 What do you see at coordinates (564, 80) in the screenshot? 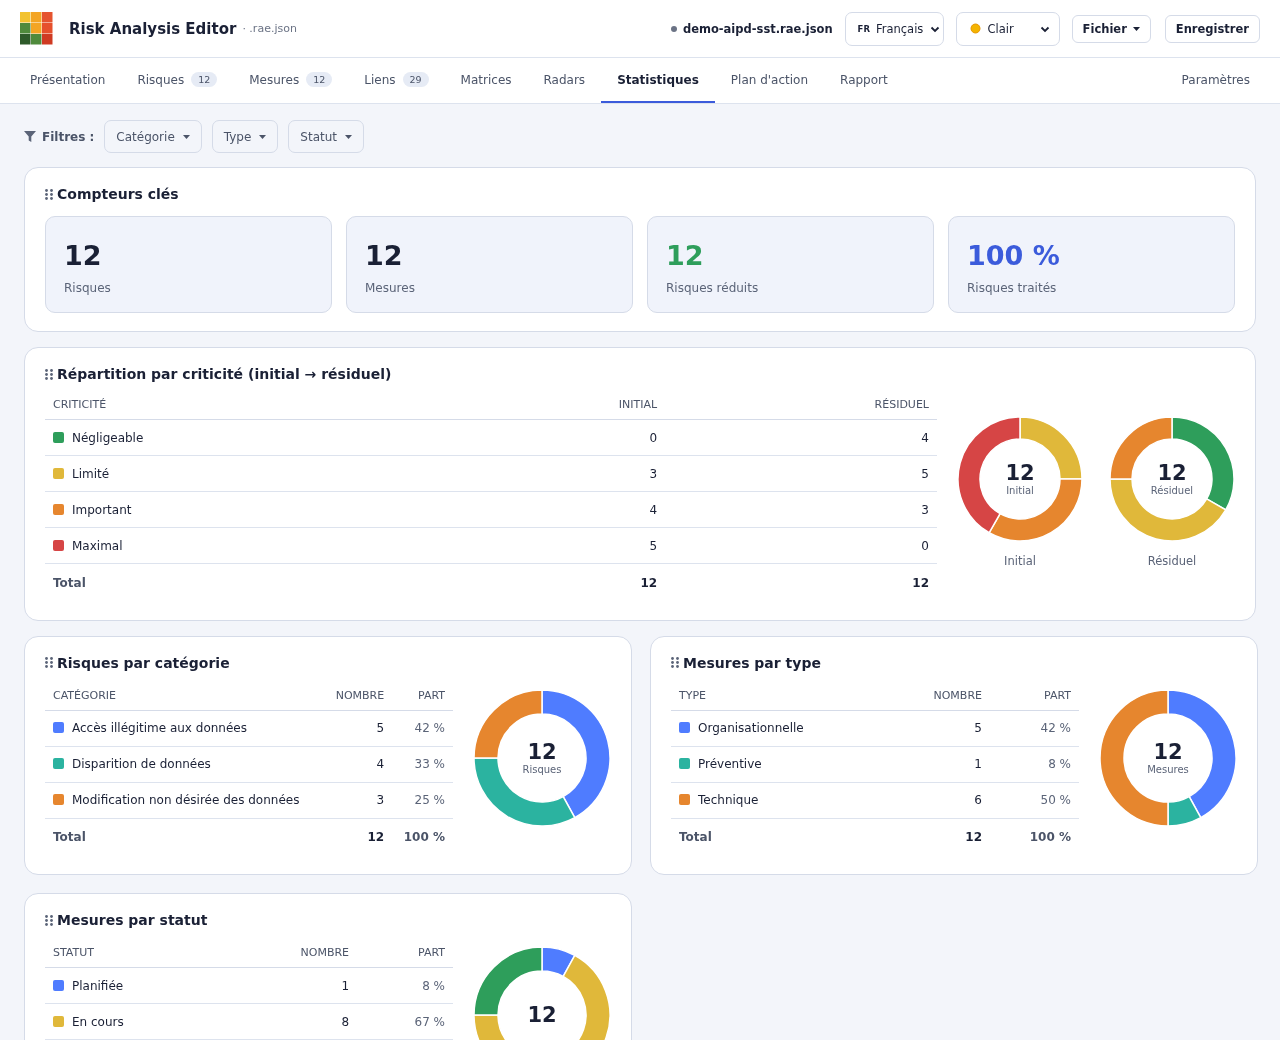
I see `nav-tab: Radars` at bounding box center [564, 80].